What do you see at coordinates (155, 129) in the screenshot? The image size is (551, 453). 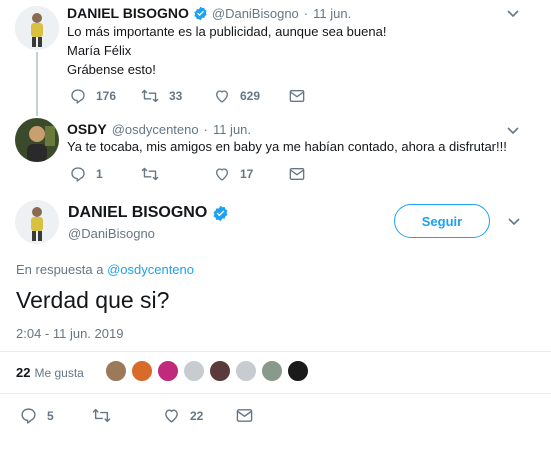 I see `author-handle: @osdycenteno` at bounding box center [155, 129].